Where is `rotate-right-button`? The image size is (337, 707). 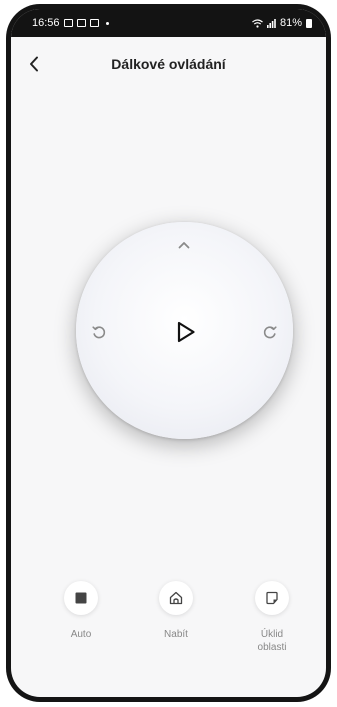
rotate-right-button is located at coordinates (270, 332).